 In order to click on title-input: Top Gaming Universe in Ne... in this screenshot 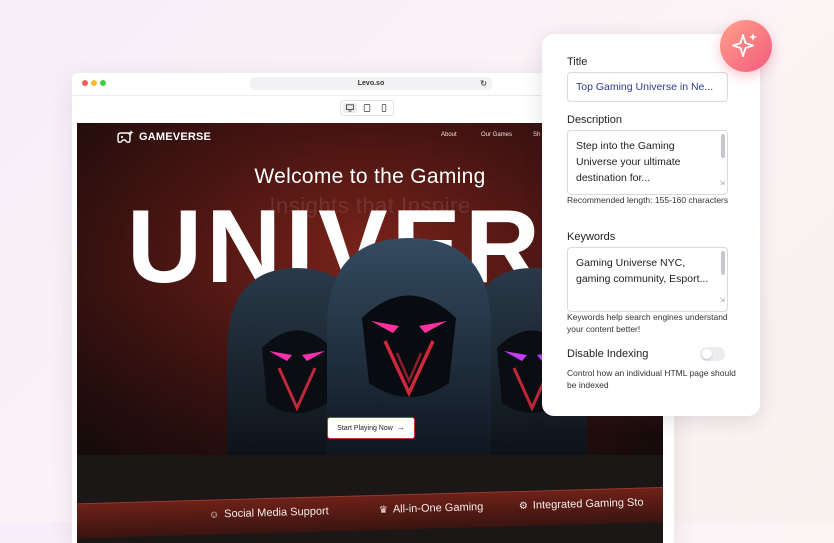, I will do `click(647, 87)`.